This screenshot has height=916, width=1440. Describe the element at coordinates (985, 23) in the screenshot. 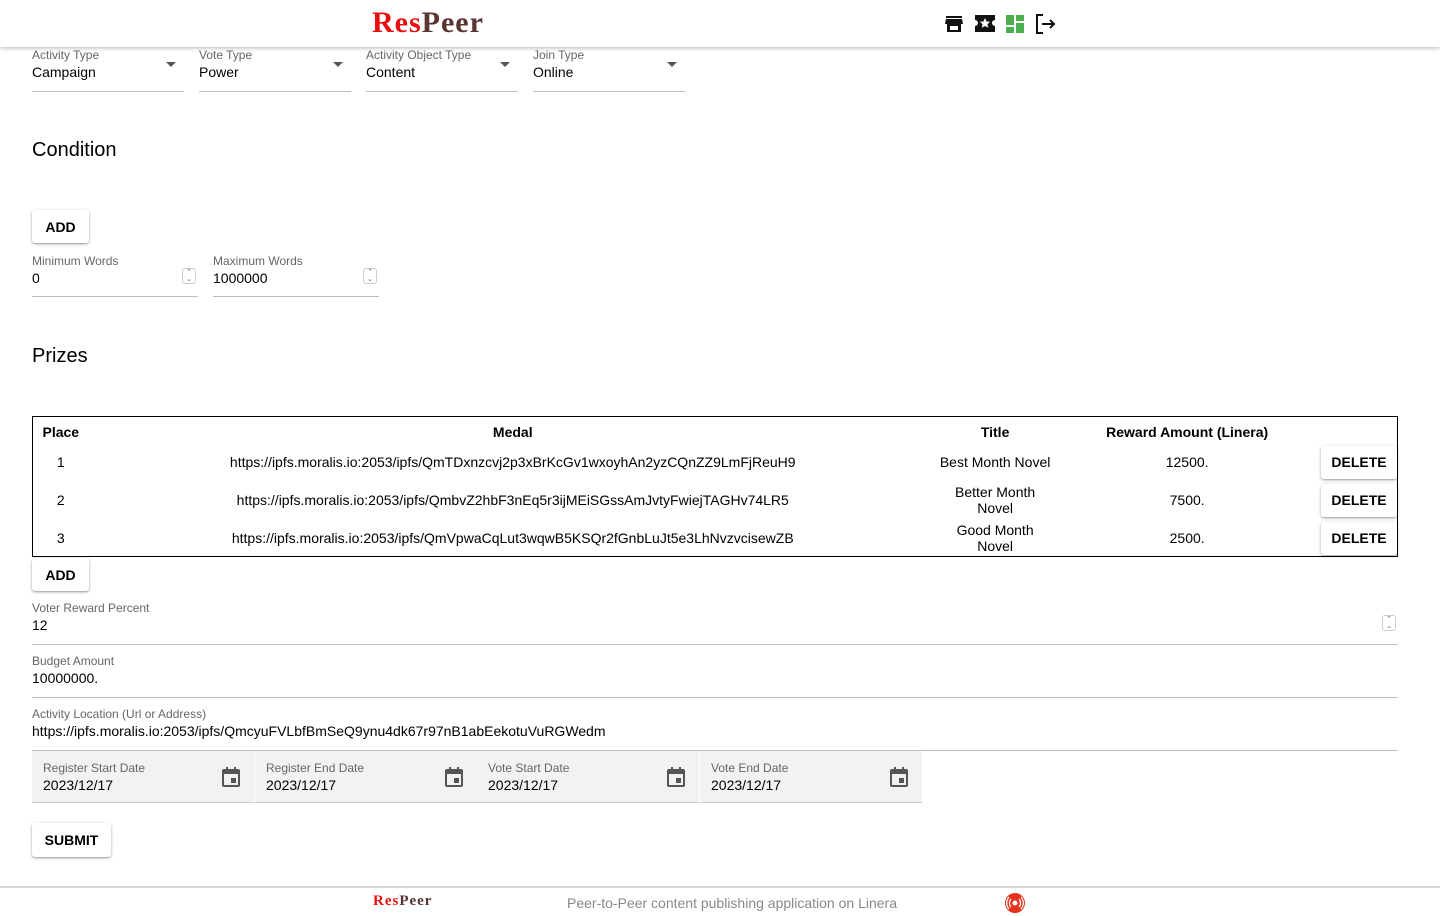

I see `ticket-star-icon` at that location.